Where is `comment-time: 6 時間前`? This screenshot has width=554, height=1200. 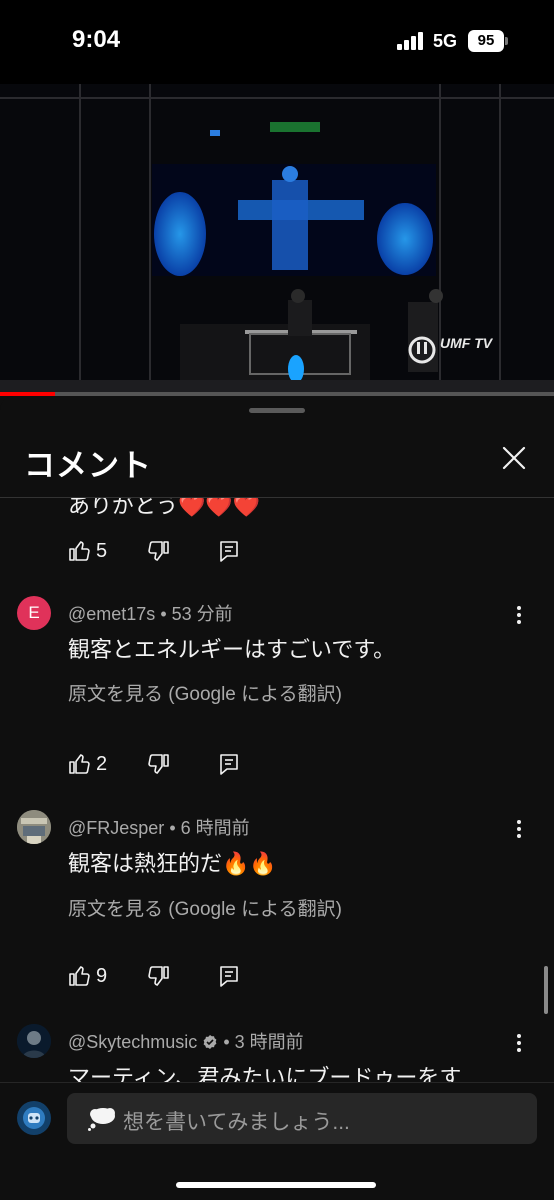 comment-time: 6 時間前 is located at coordinates (215, 828).